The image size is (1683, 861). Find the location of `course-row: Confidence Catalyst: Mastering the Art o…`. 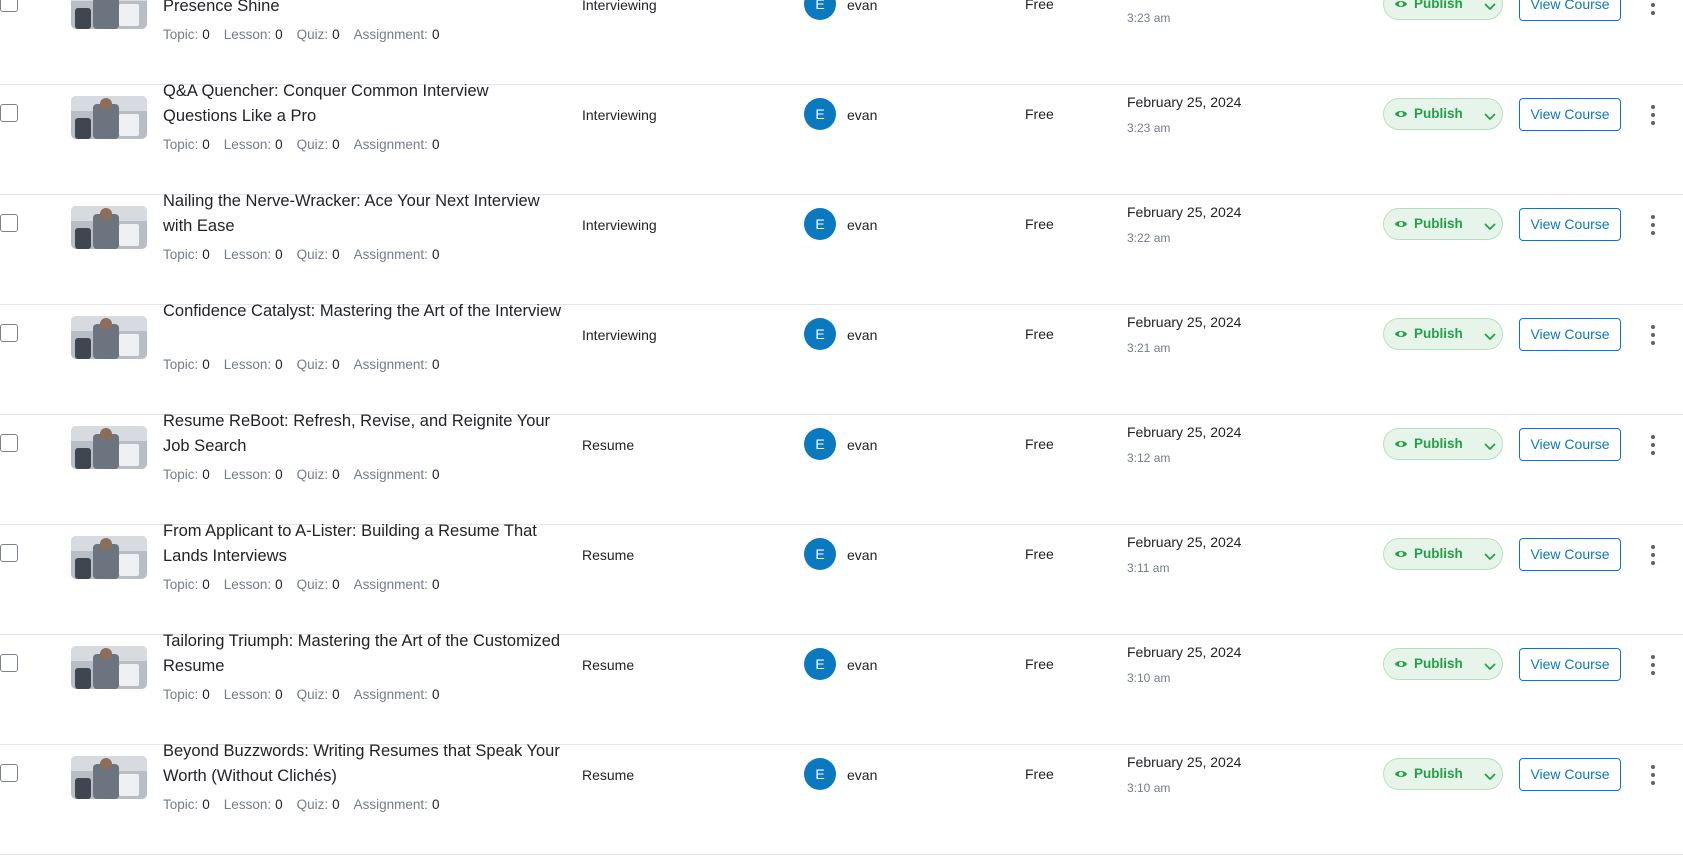

course-row: Confidence Catalyst: Mastering the Art o… is located at coordinates (841, 358).